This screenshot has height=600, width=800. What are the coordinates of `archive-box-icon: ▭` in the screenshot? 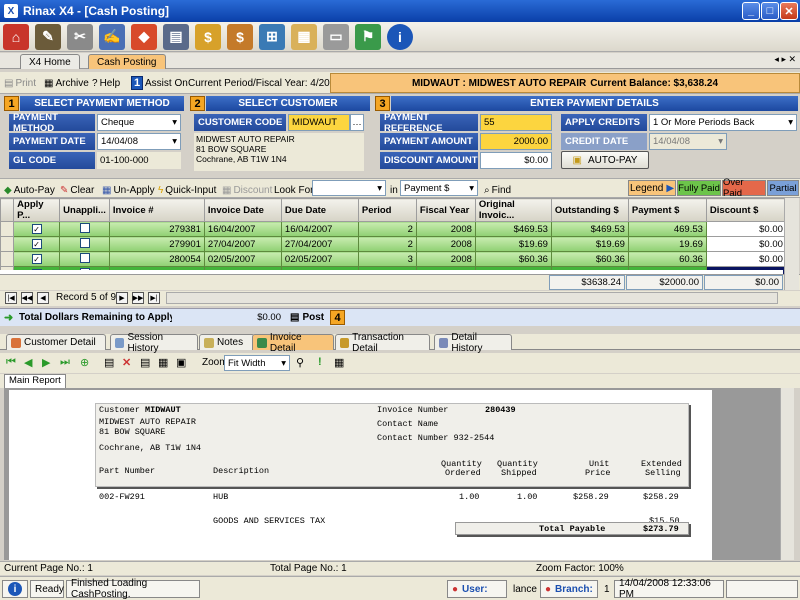 It's located at (336, 36).